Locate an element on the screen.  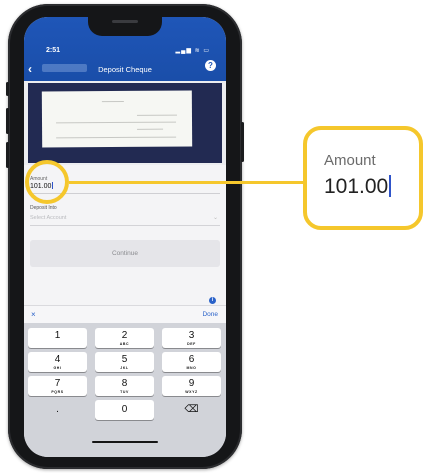
mute-switch is located at coordinates (7, 89).